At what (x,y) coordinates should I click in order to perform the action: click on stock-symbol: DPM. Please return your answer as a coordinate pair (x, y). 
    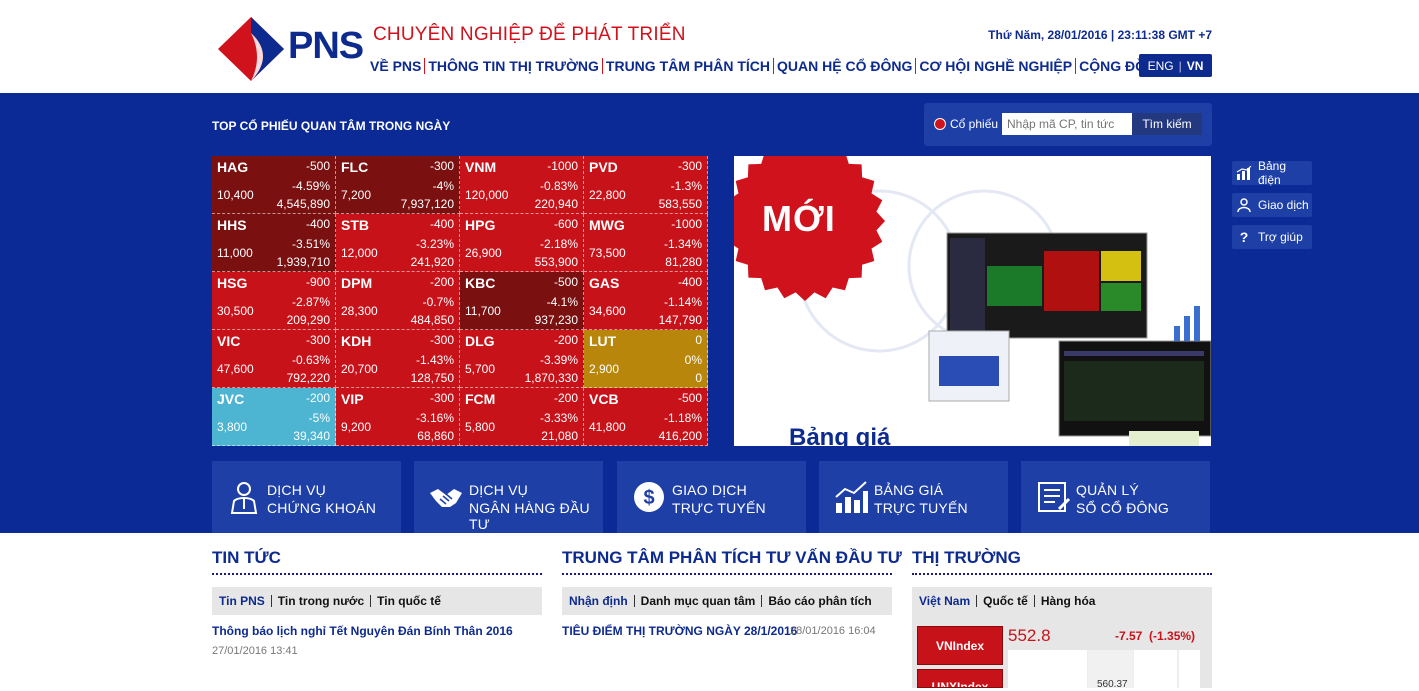
    Looking at the image, I should click on (357, 283).